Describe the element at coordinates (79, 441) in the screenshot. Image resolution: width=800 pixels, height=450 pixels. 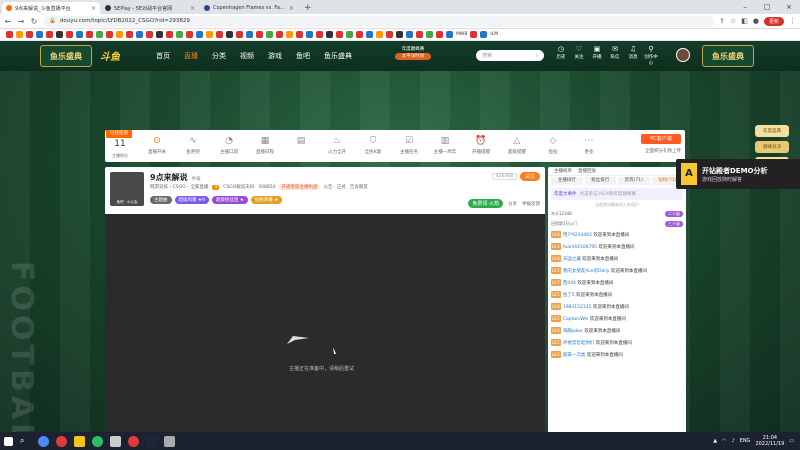
I see `folder-icon` at that location.